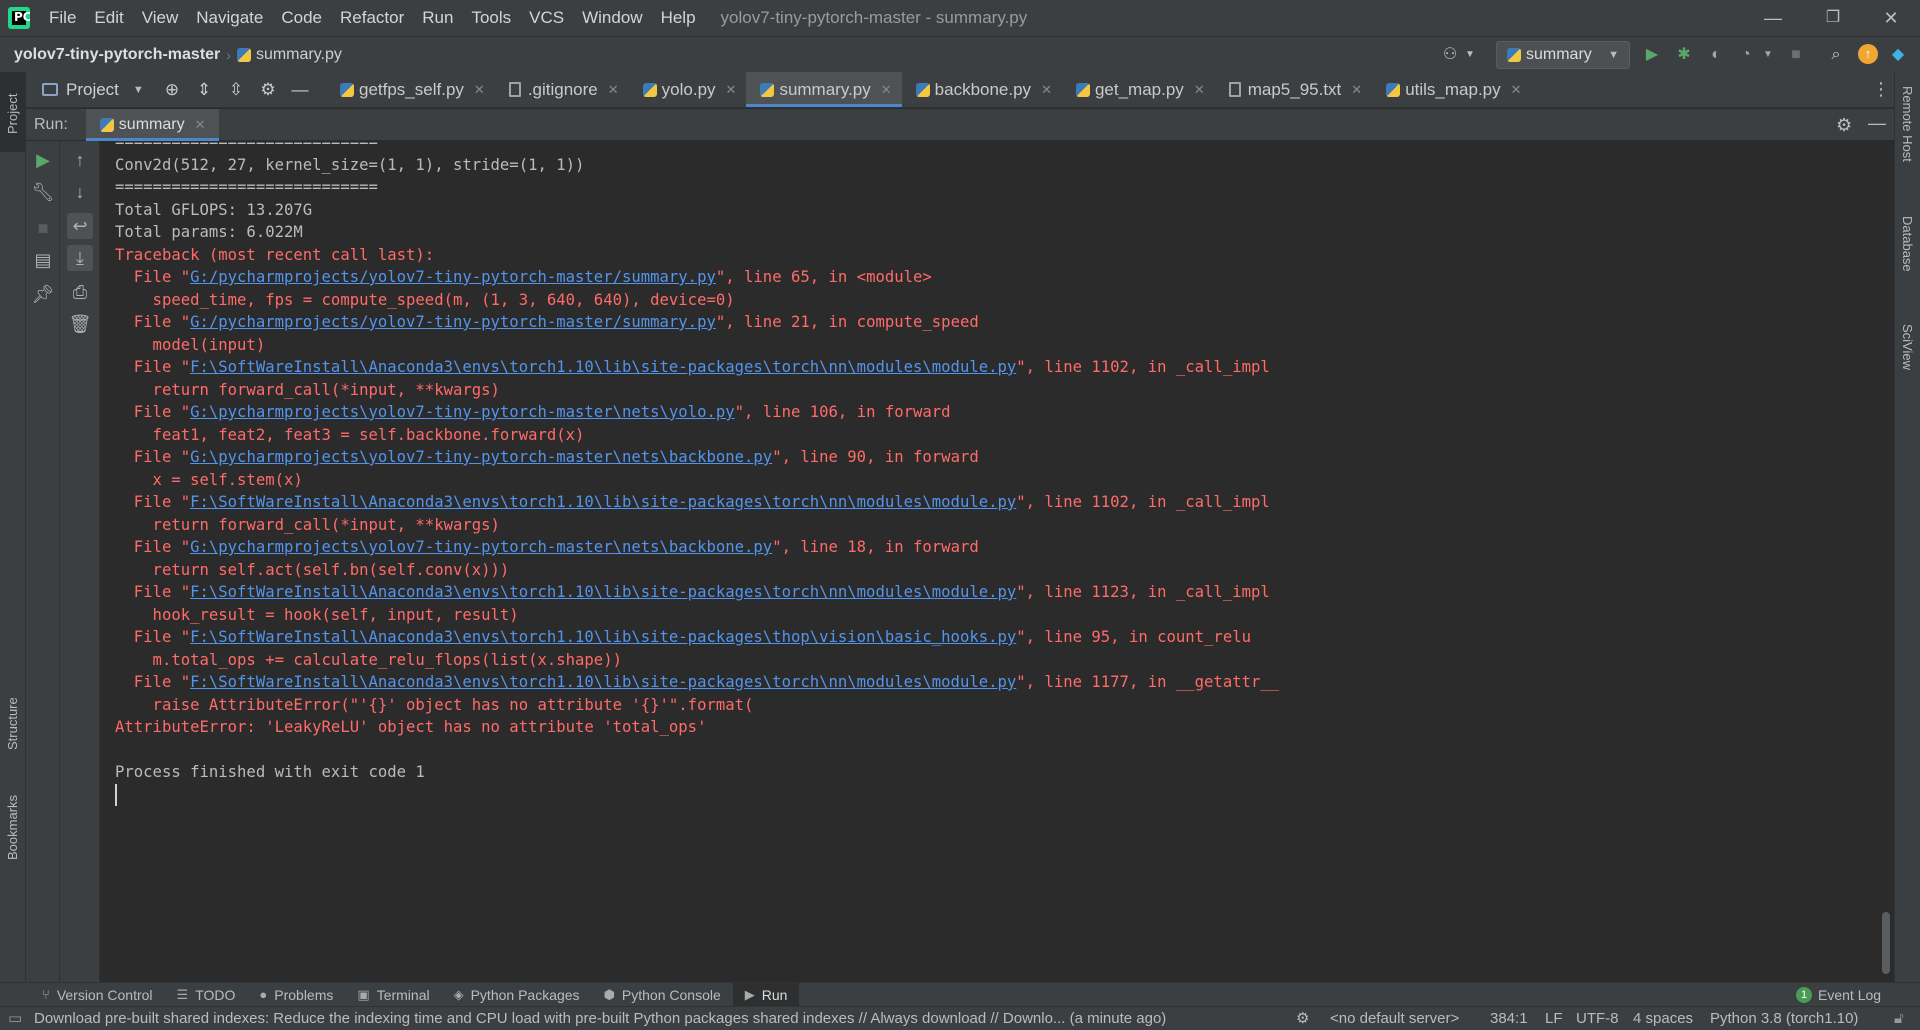 The width and height of the screenshot is (1920, 1030). What do you see at coordinates (1898, 55) in the screenshot?
I see `toolbox-icon: ◆` at bounding box center [1898, 55].